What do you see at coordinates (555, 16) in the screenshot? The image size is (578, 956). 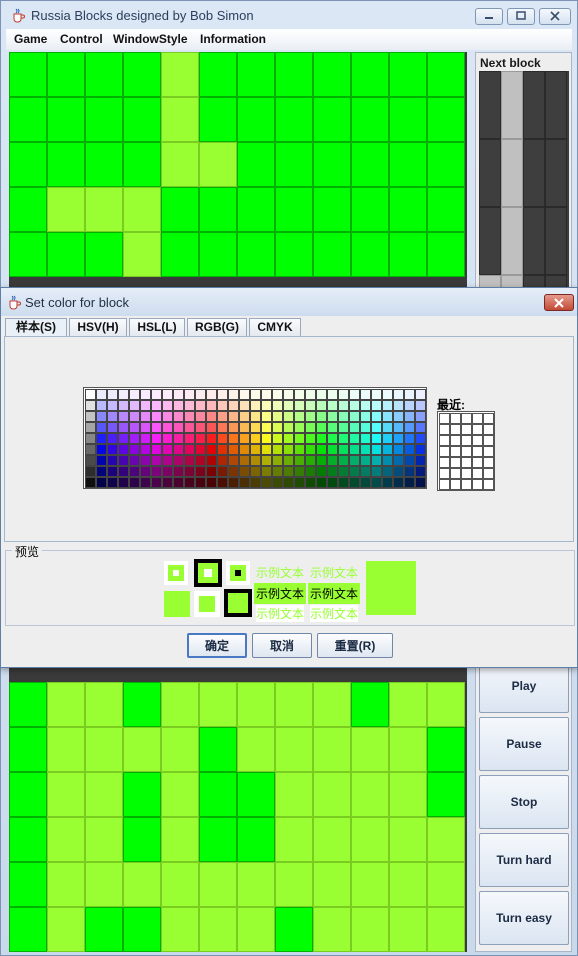 I see `close-button` at bounding box center [555, 16].